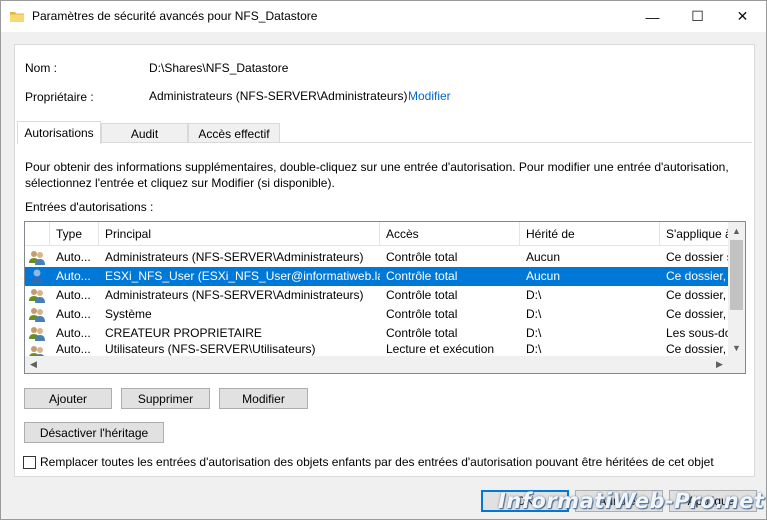 The height and width of the screenshot is (520, 767). Describe the element at coordinates (144, 133) in the screenshot. I see `tab-audit: Audit` at that location.